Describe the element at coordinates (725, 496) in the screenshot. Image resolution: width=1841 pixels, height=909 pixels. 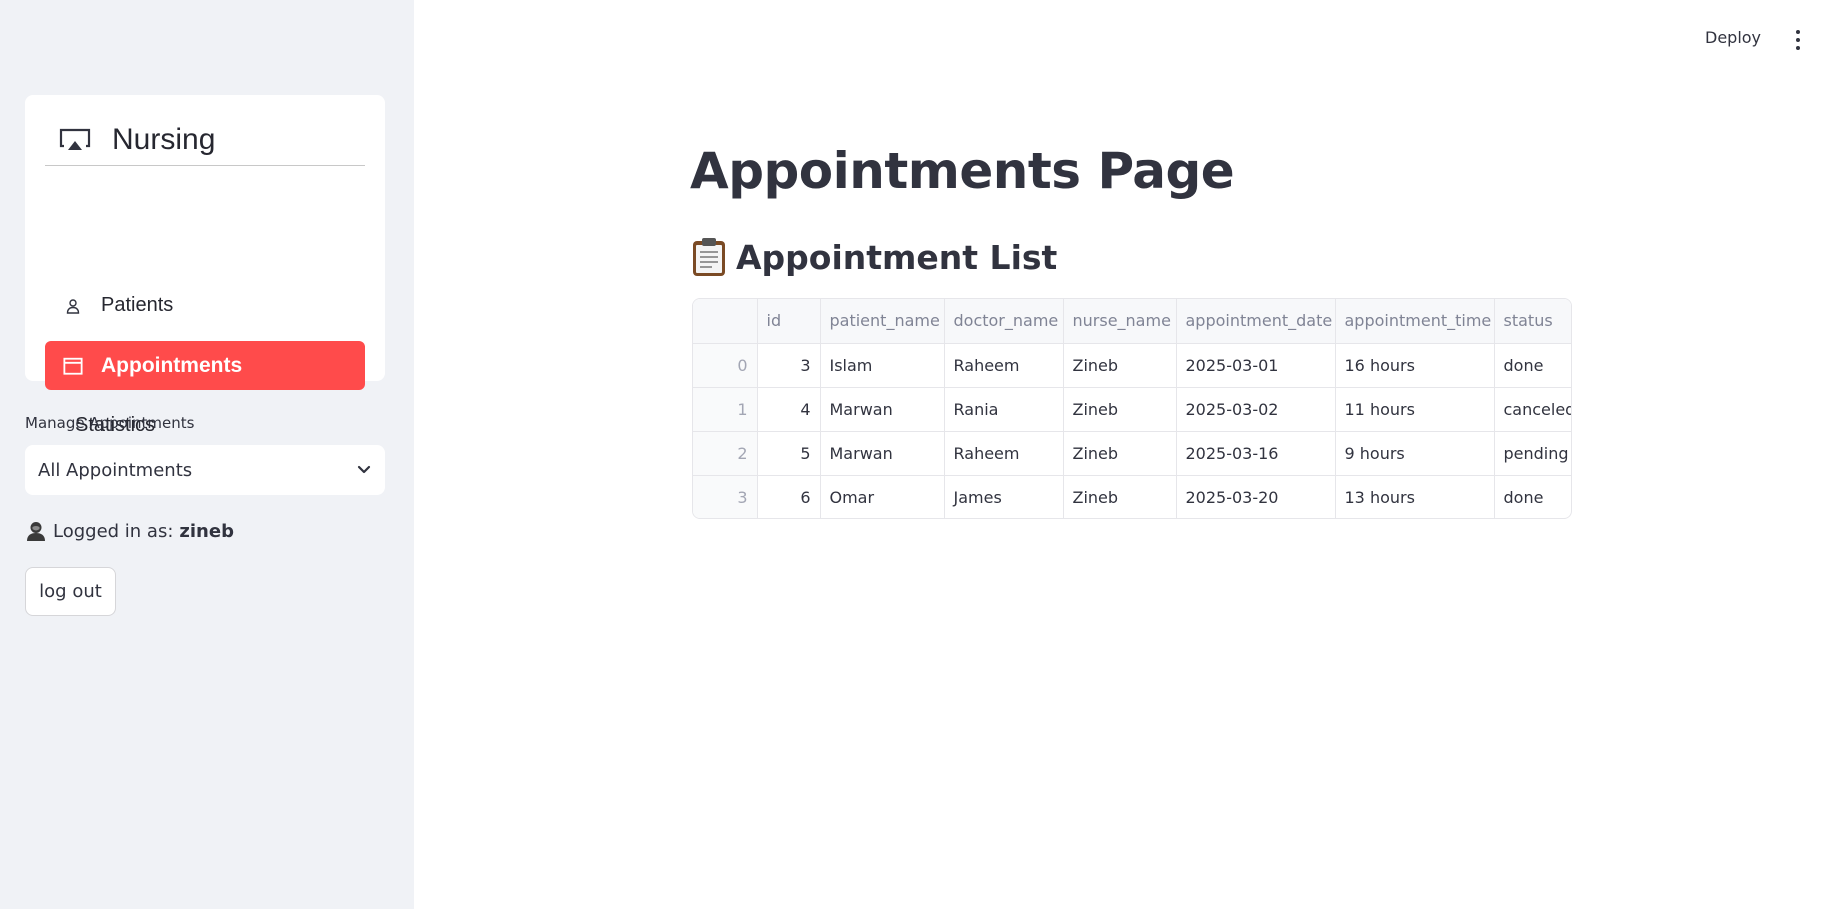
I see `row-index: 3` at that location.